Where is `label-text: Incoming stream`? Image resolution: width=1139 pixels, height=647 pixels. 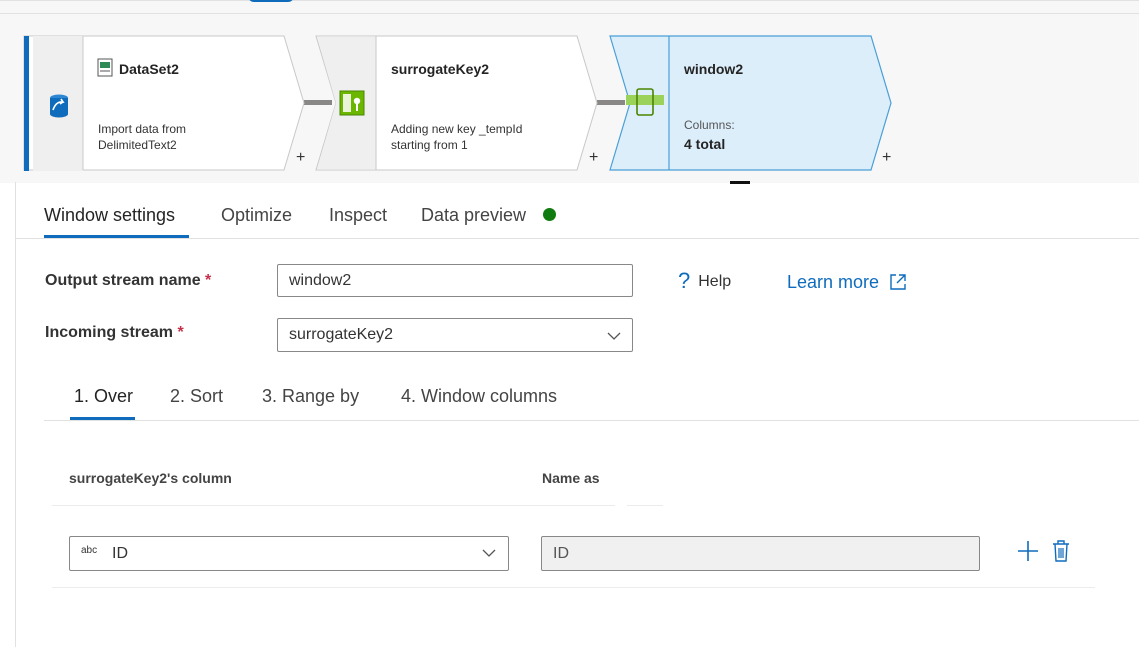
label-text: Incoming stream is located at coordinates (109, 332).